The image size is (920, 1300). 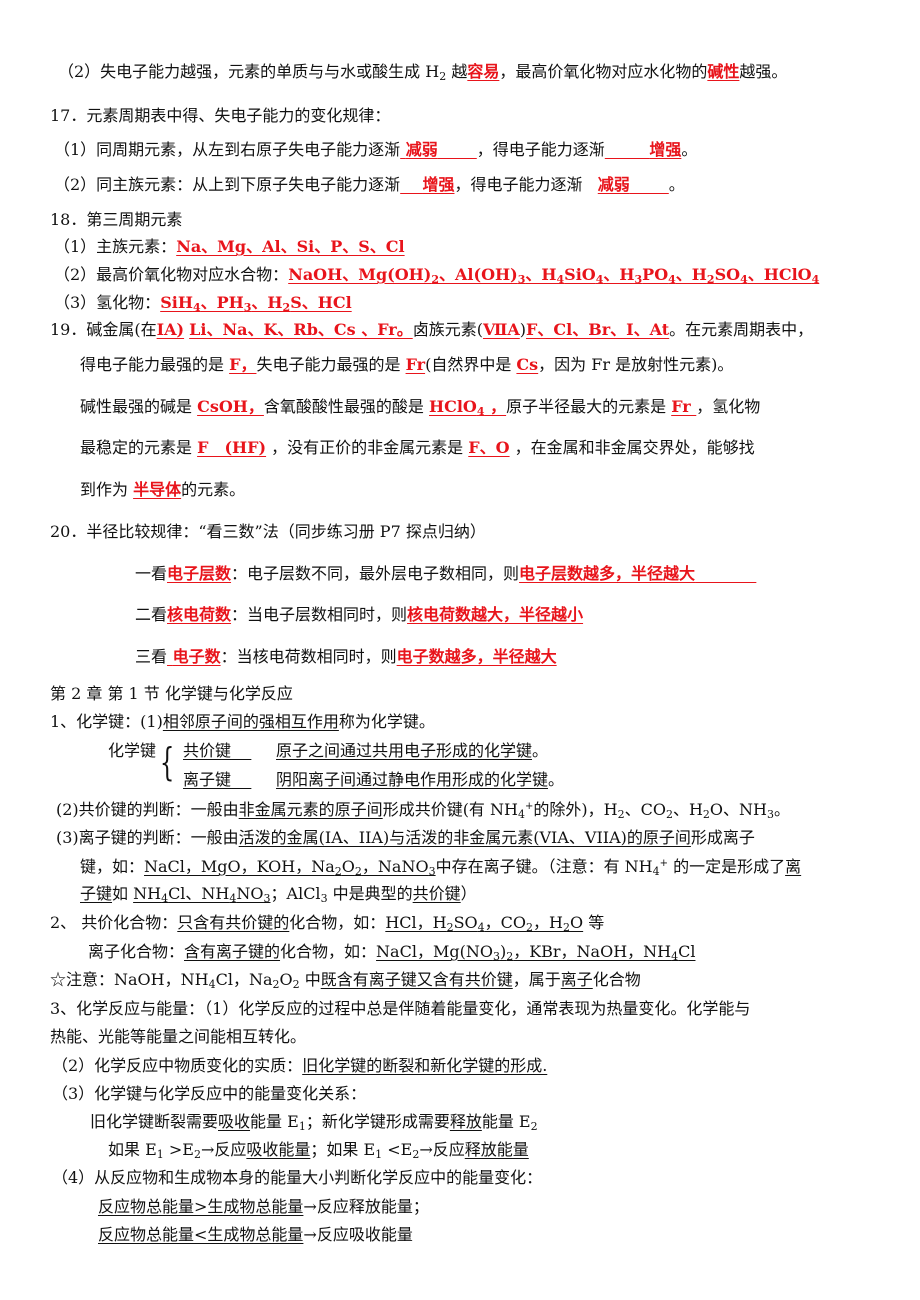 What do you see at coordinates (201, 1206) in the screenshot?
I see `text: 反应物总能量>生成物总能量` at bounding box center [201, 1206].